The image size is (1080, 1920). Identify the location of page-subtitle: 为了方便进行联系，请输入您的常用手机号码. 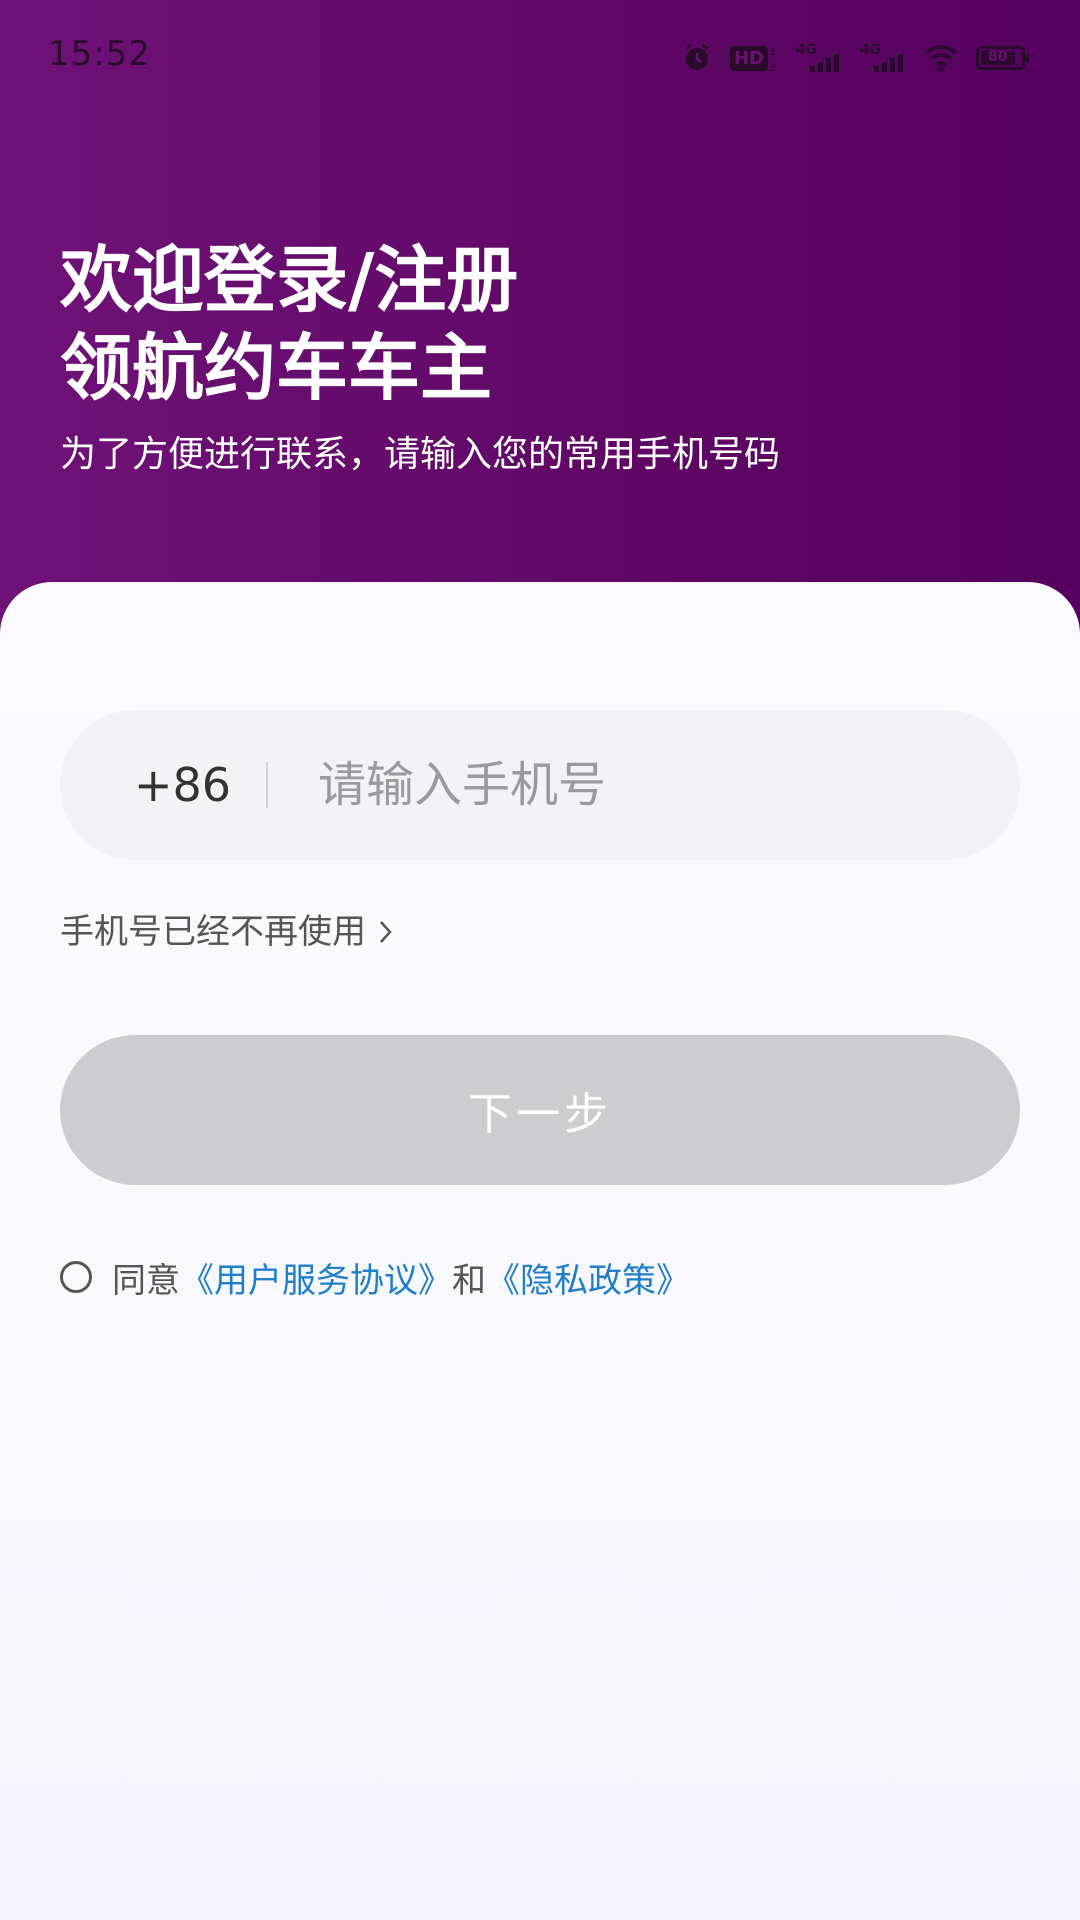
(420, 454).